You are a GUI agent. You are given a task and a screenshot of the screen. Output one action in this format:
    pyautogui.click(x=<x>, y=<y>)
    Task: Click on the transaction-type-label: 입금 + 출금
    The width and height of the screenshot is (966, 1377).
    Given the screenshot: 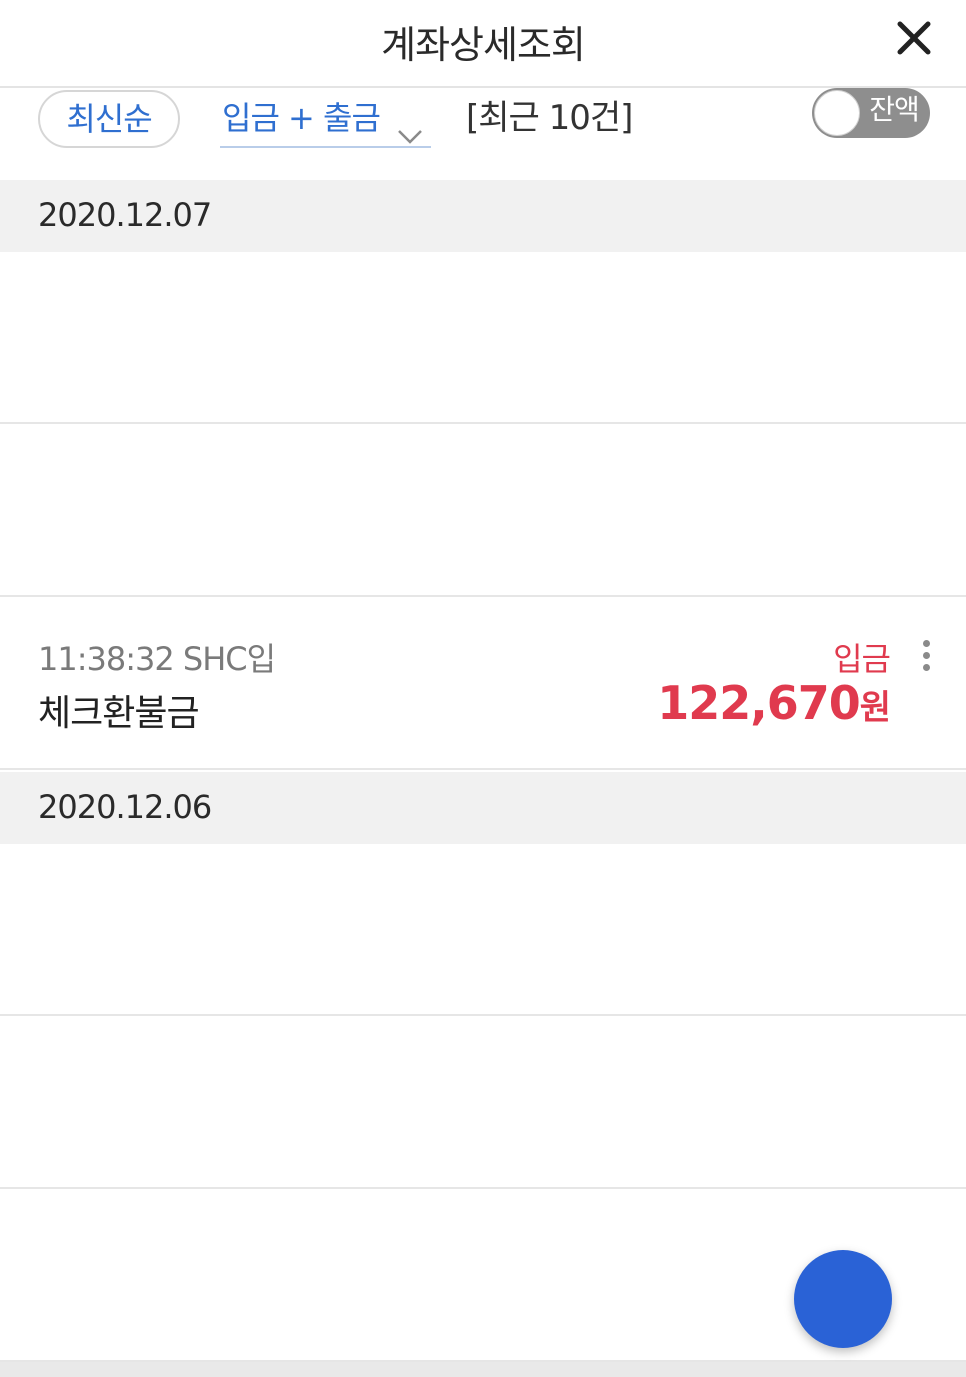 What is the action you would take?
    pyautogui.click(x=301, y=118)
    